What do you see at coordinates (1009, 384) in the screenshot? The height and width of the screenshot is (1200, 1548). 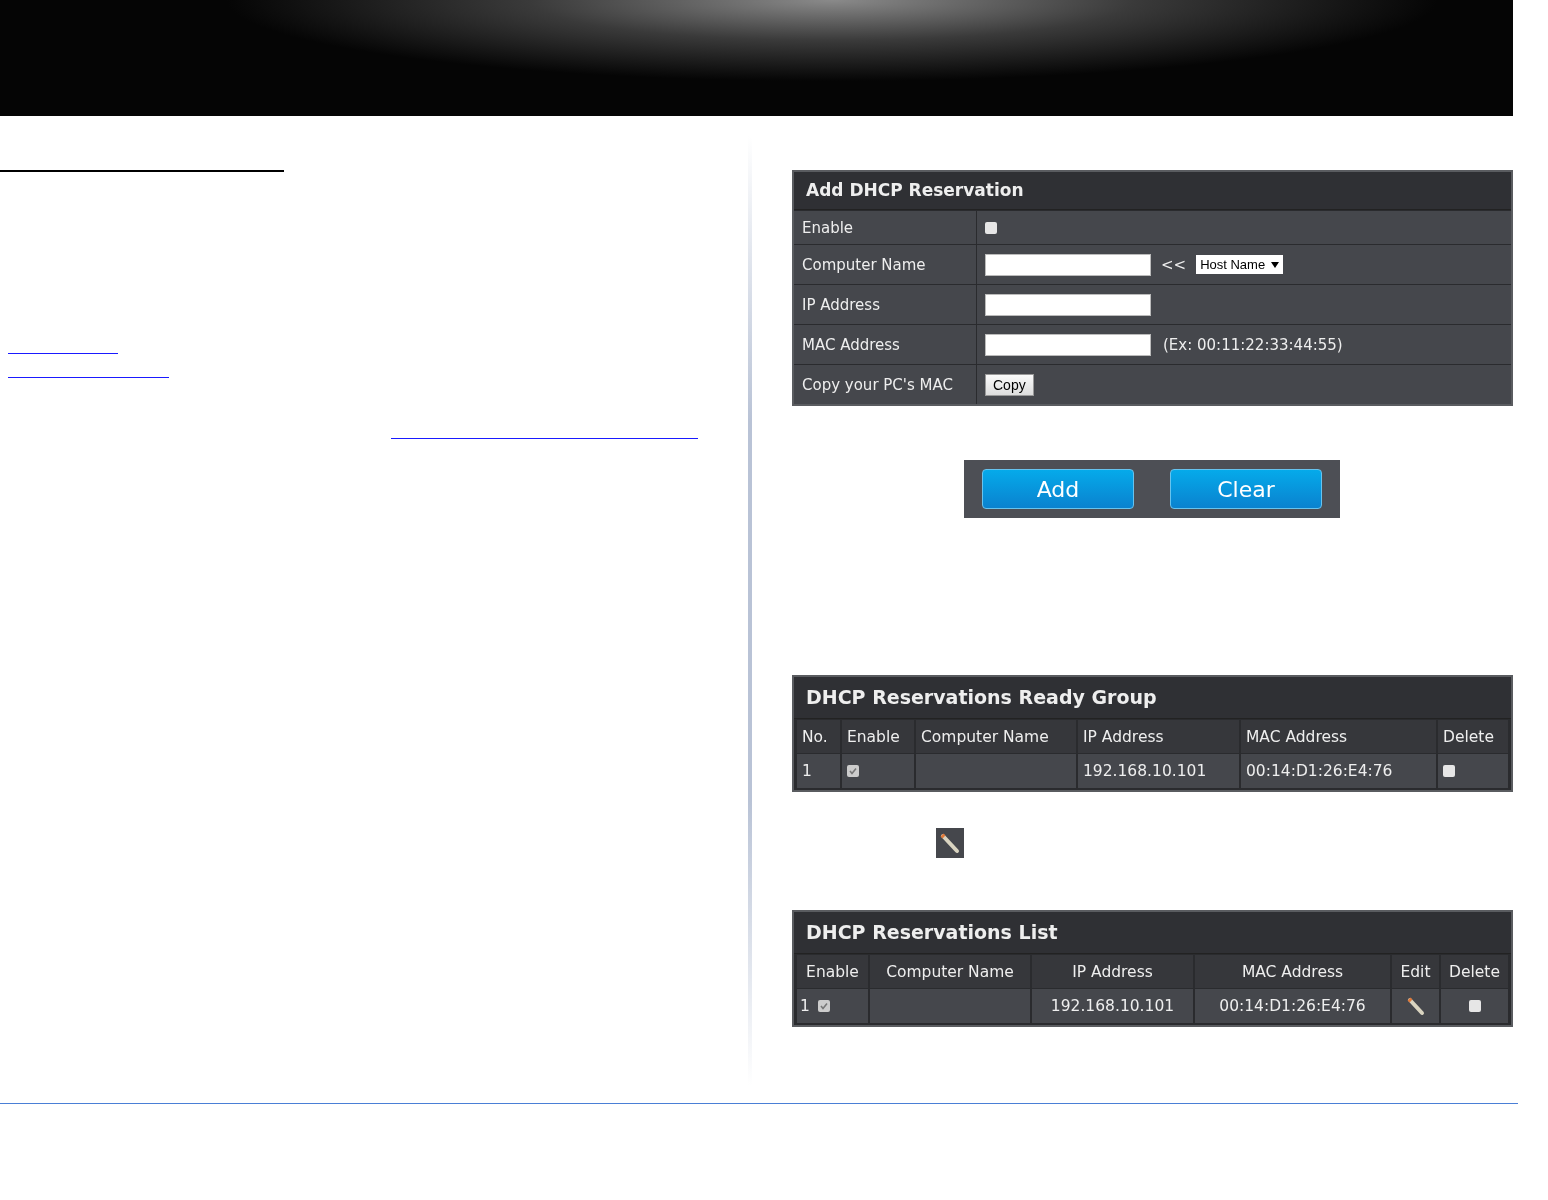 I see `copy-button: Copy` at bounding box center [1009, 384].